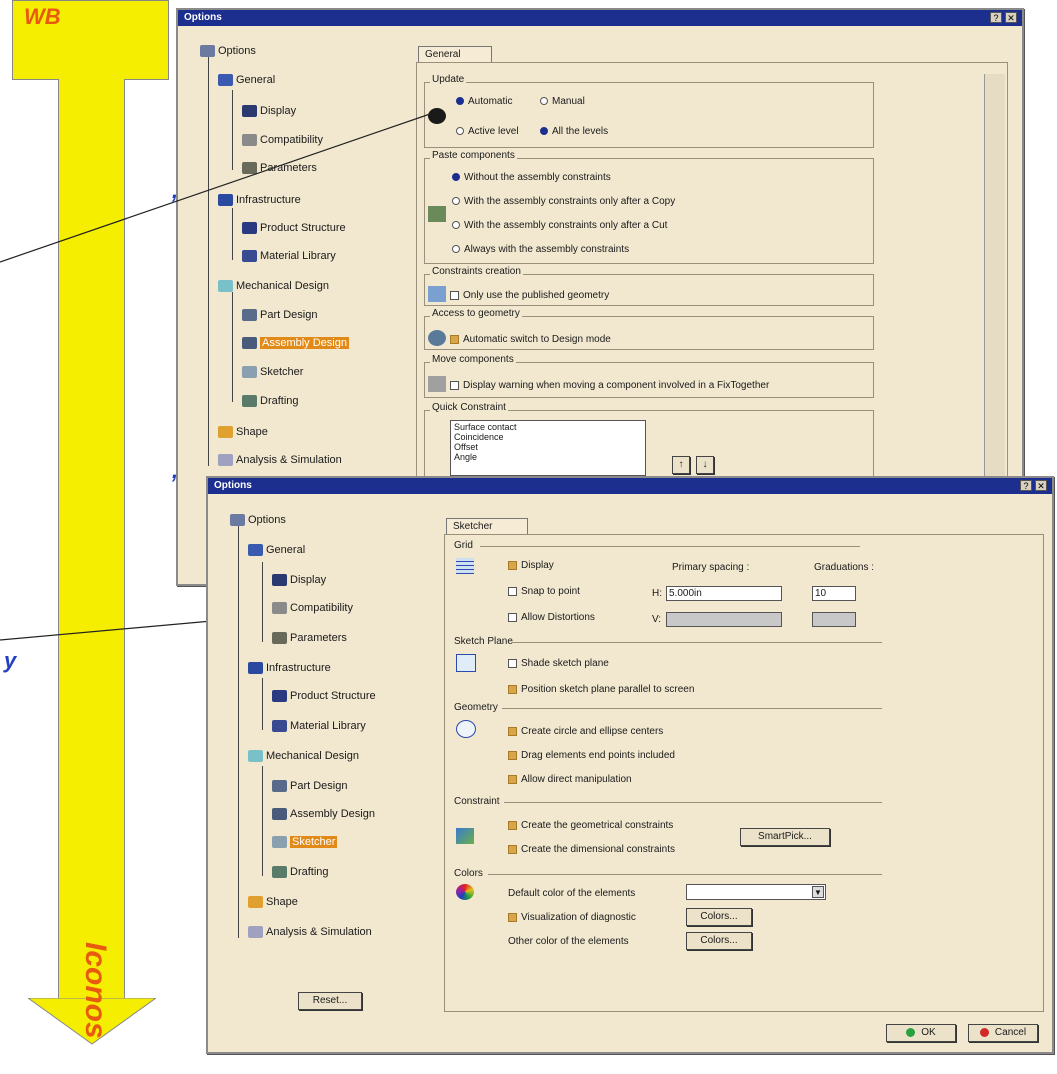  What do you see at coordinates (463, 545) in the screenshot?
I see `grid-title: Grid` at bounding box center [463, 545].